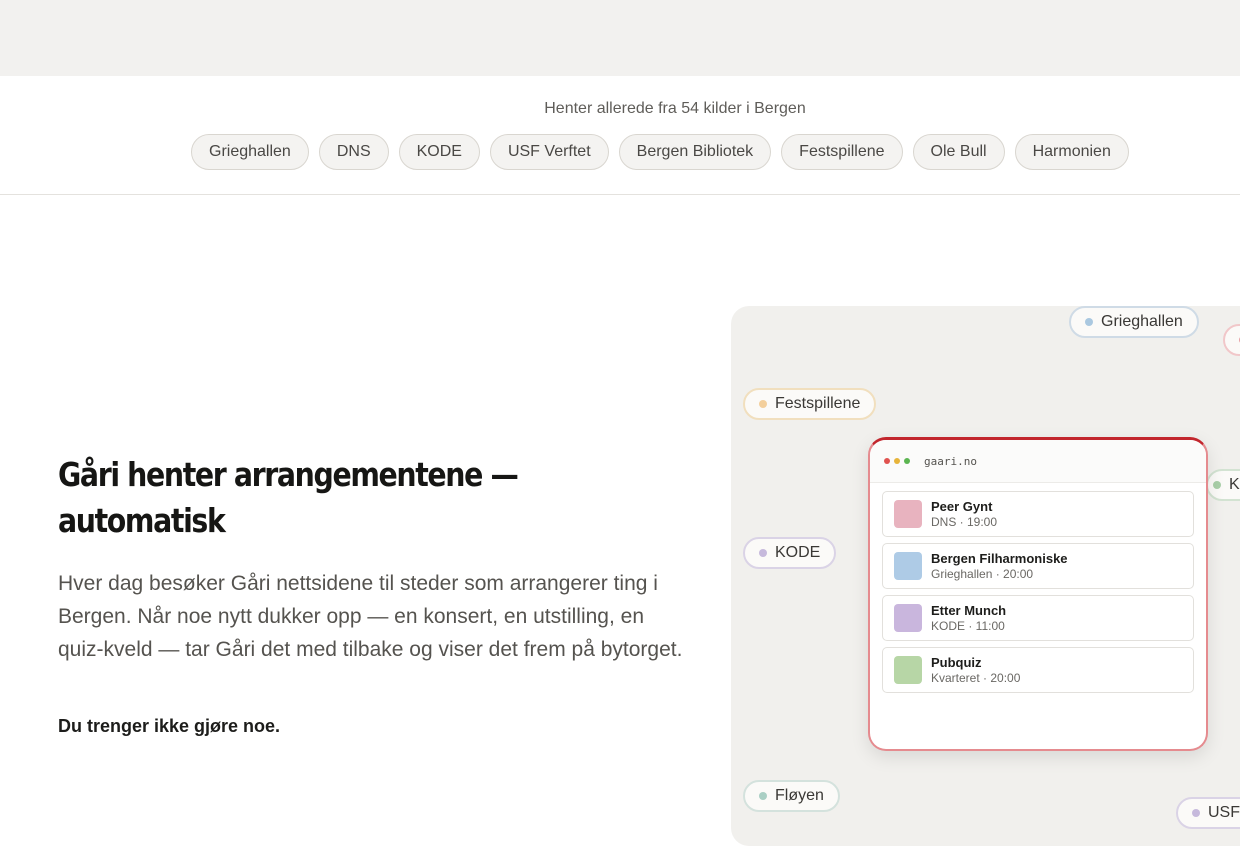 This screenshot has height=846, width=1240. Describe the element at coordinates (1224, 812) in the screenshot. I see `floating-source-label: USF` at that location.